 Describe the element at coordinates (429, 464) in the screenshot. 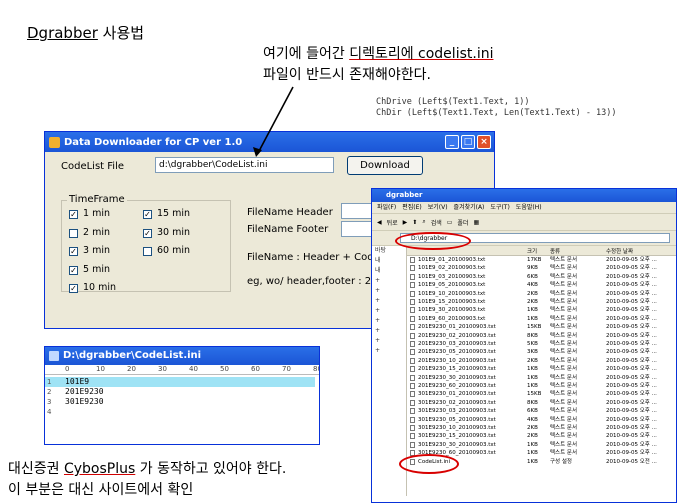

I see `codelist-file-highlight` at that location.